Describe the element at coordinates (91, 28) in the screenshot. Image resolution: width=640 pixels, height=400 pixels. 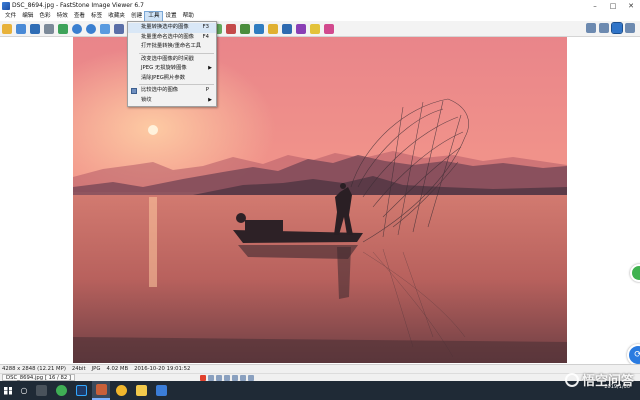
I see `zoom-out-icon` at that location.